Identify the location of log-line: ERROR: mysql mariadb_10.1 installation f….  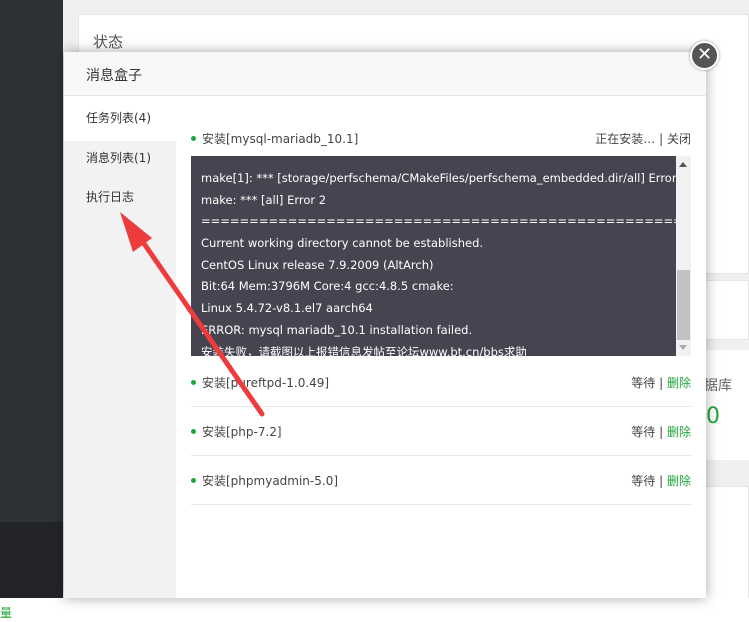
(337, 329).